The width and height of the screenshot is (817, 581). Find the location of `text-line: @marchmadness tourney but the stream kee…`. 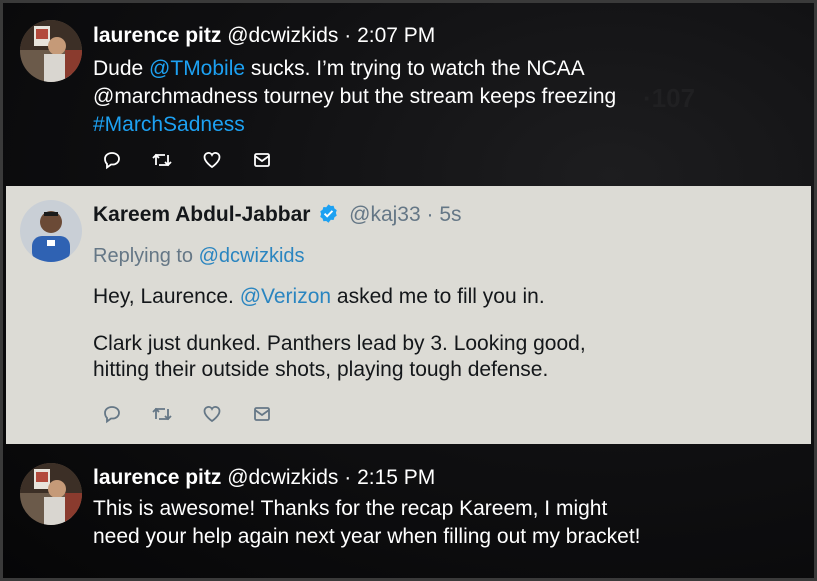

text-line: @marchmadness tourney but the stream kee… is located at coordinates (355, 96).